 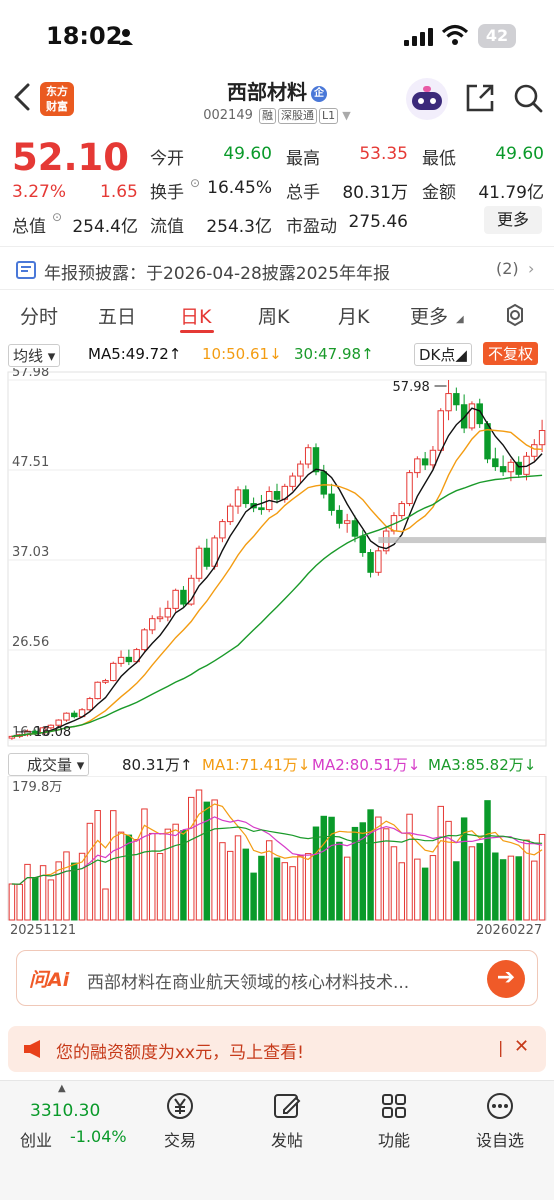 I want to click on tab-weekly-k: 周K, so click(x=273, y=315).